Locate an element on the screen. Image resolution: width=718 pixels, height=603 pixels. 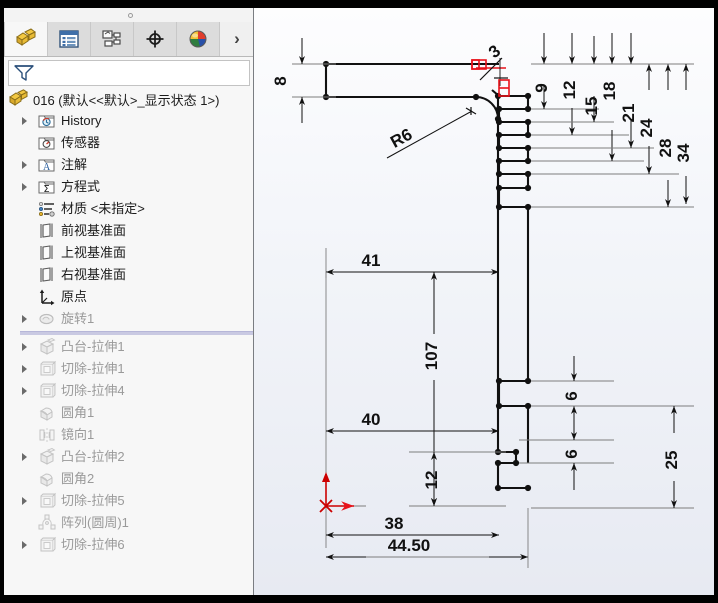
tree-item-18: 阵列(圆周)1 is located at coordinates (128, 523).